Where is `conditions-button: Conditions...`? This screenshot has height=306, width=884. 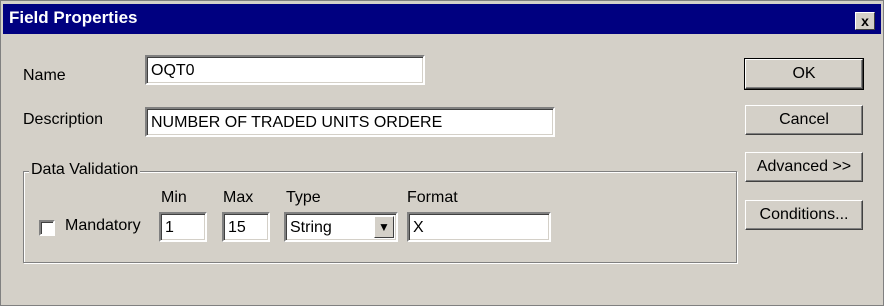
conditions-button: Conditions... is located at coordinates (804, 215).